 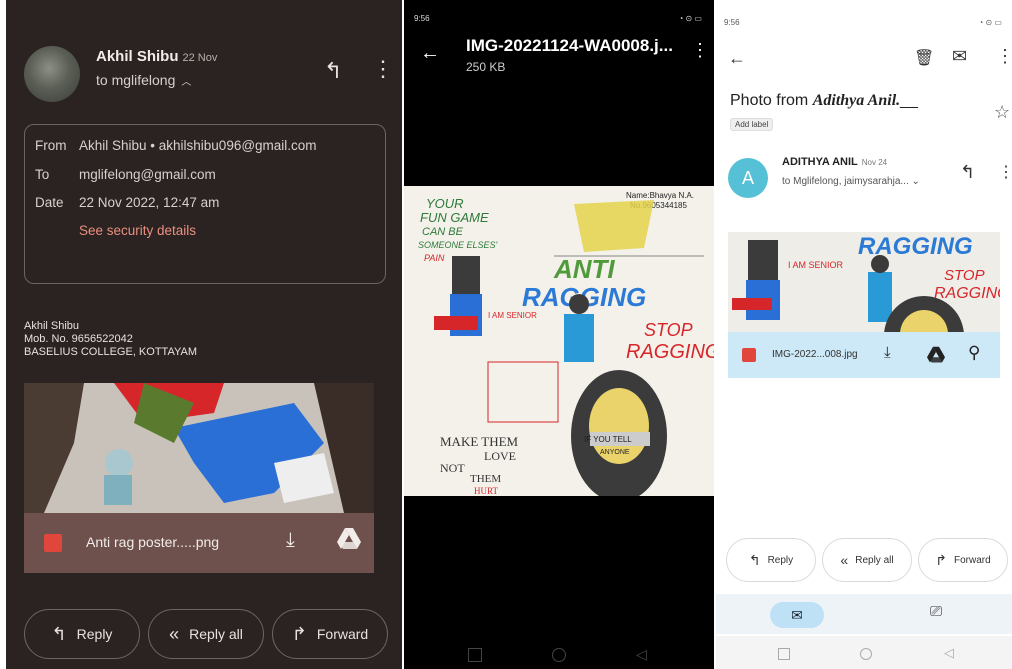 I want to click on attachment-preview: RAGGING STOP RAGGING I AM SENIOR, so click(x=864, y=282).